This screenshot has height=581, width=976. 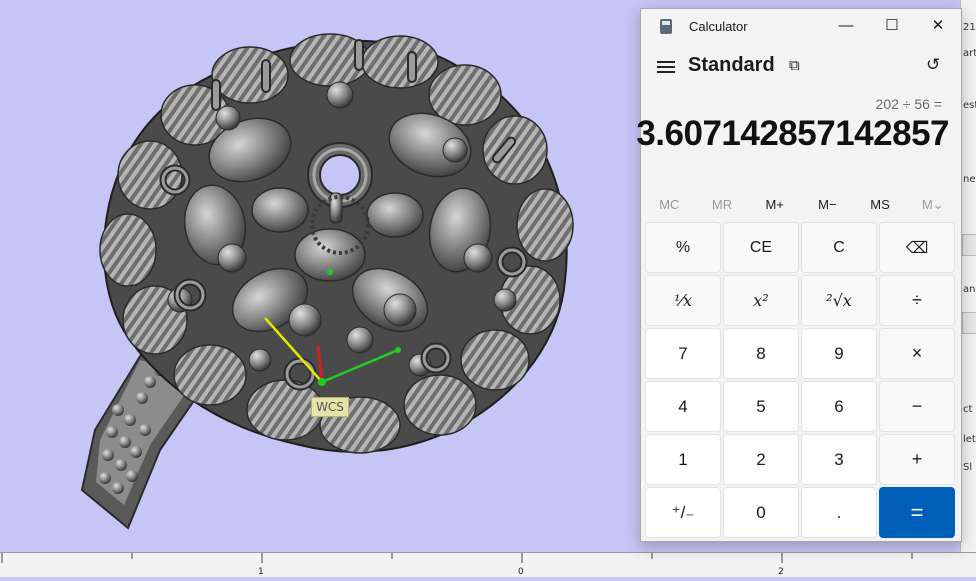 What do you see at coordinates (761, 353) in the screenshot?
I see `digit-8-button: 8` at bounding box center [761, 353].